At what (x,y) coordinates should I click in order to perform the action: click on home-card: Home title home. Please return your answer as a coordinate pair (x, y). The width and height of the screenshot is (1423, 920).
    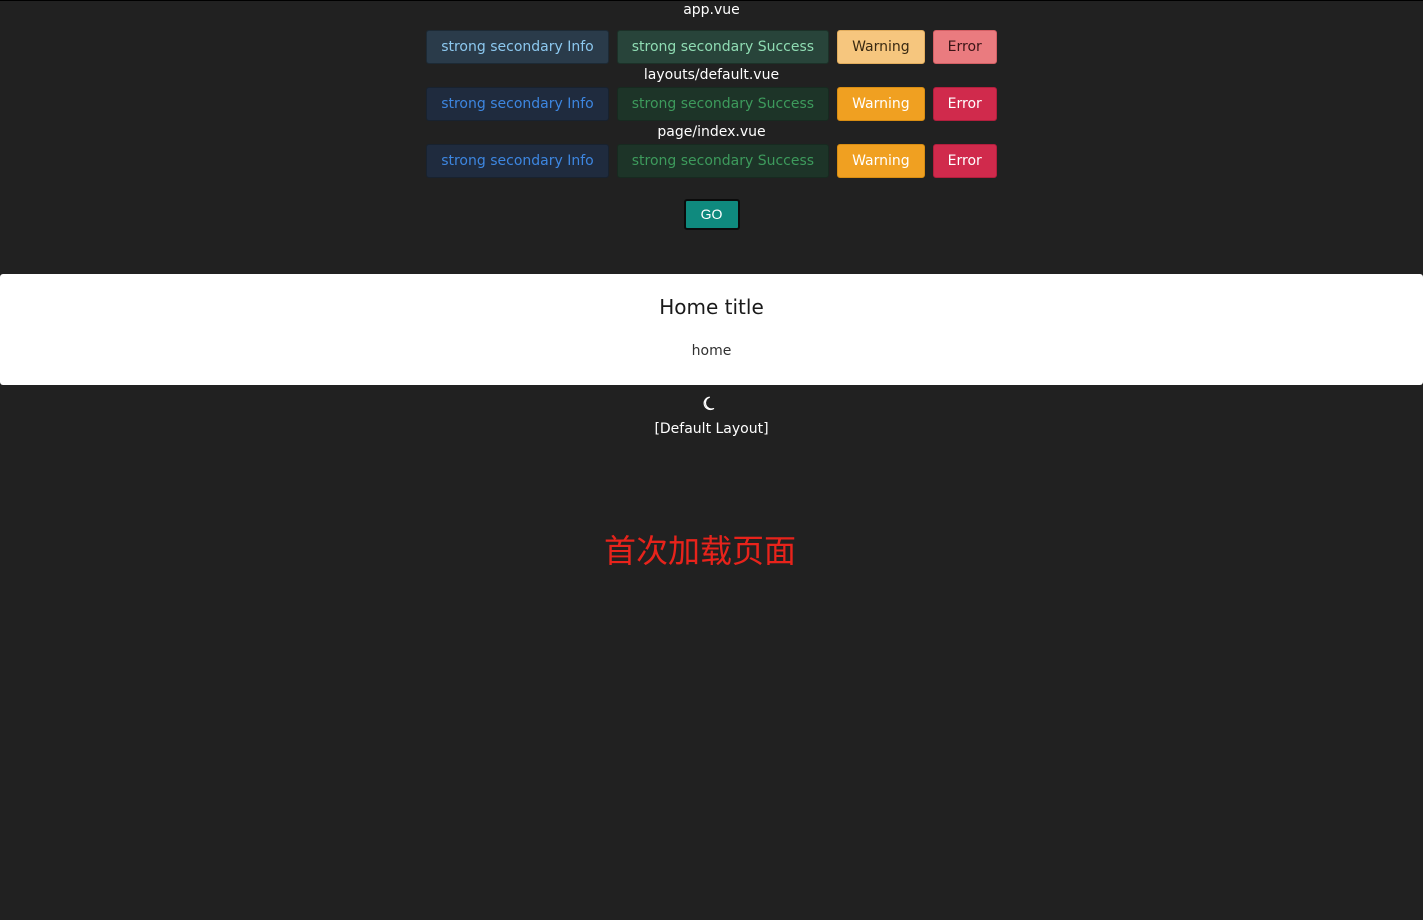
    Looking at the image, I should click on (711, 329).